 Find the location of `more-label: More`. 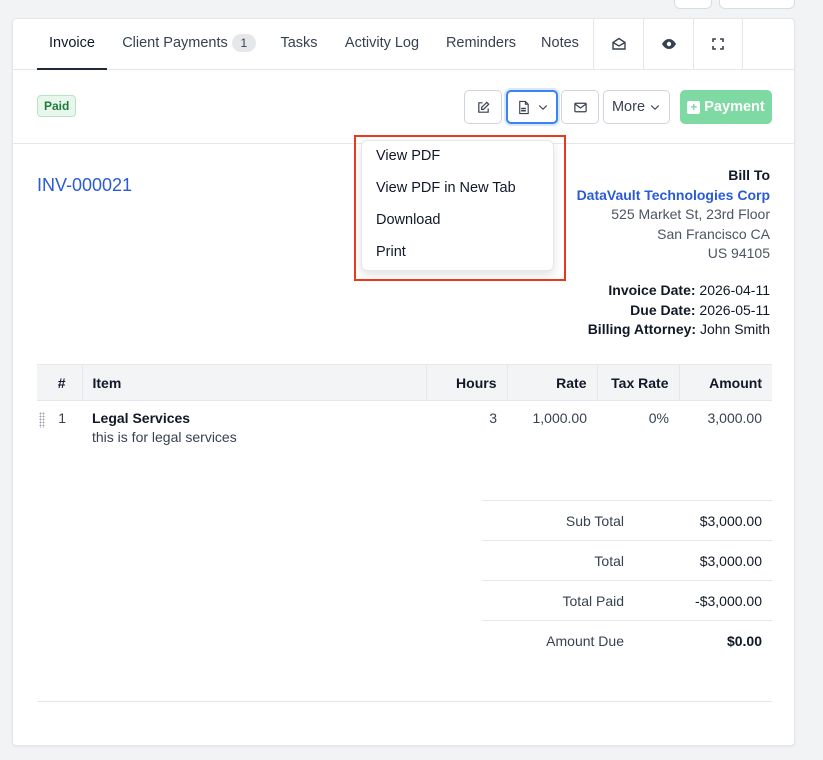

more-label: More is located at coordinates (628, 107).